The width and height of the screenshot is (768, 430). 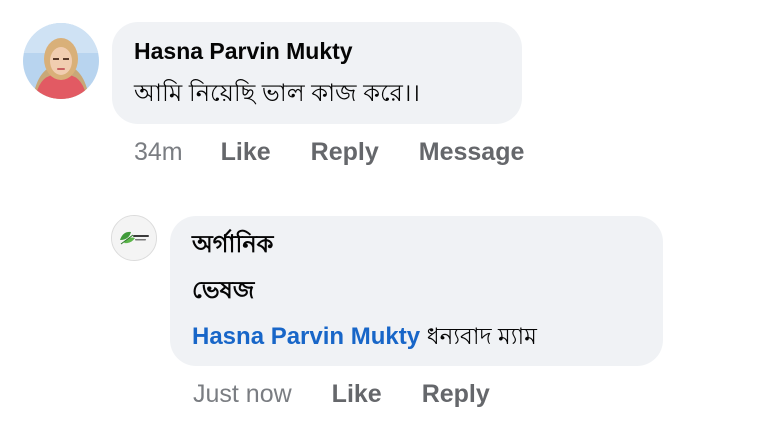 I want to click on like-button: Like, so click(x=246, y=152).